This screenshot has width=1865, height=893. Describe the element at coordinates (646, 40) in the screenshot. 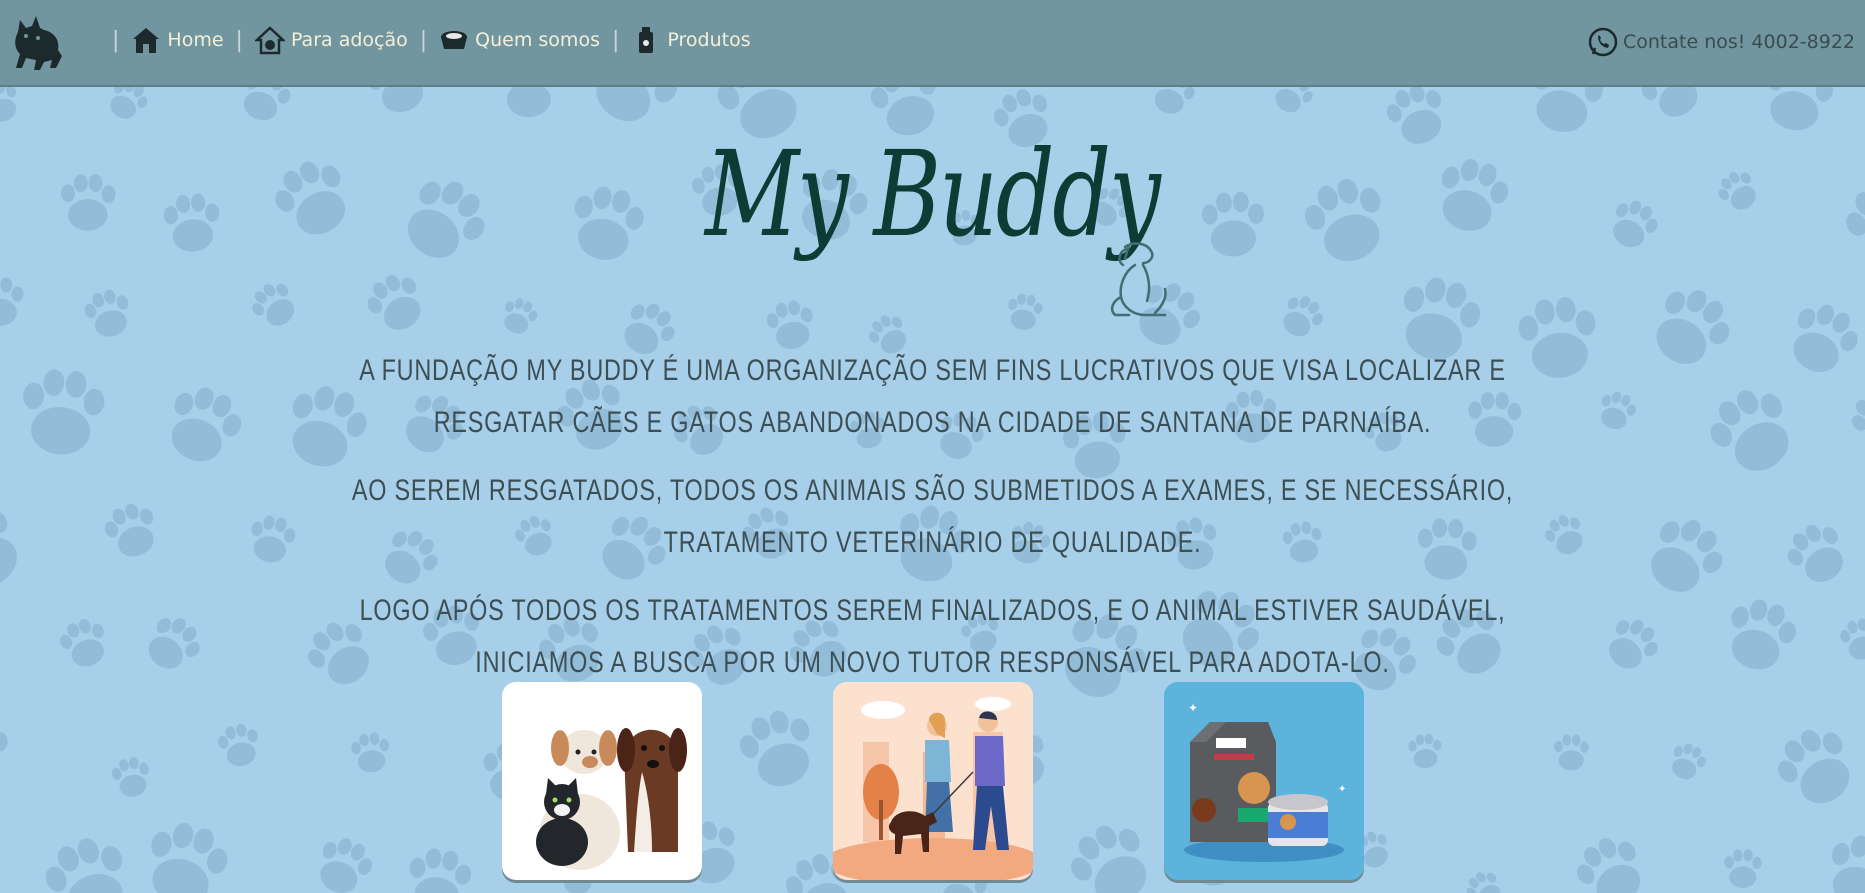

I see `product-bottle-icon` at that location.